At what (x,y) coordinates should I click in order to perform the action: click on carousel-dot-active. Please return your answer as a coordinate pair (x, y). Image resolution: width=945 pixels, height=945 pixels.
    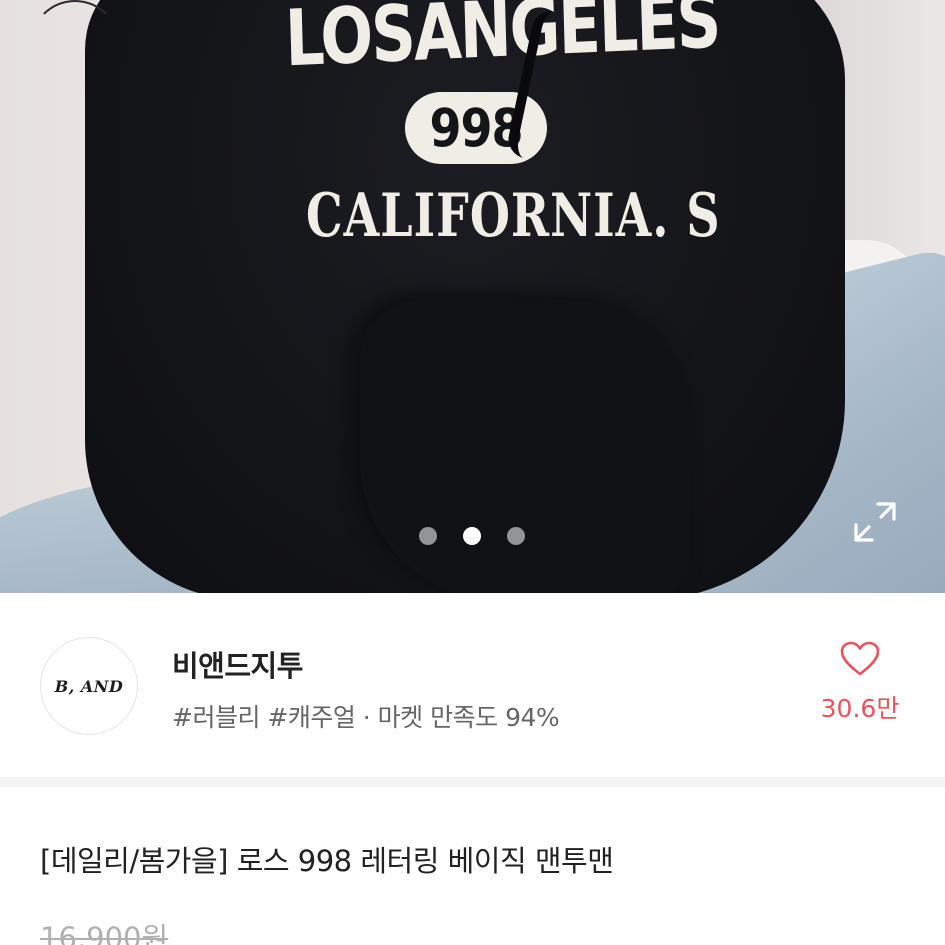
    Looking at the image, I should click on (472, 536).